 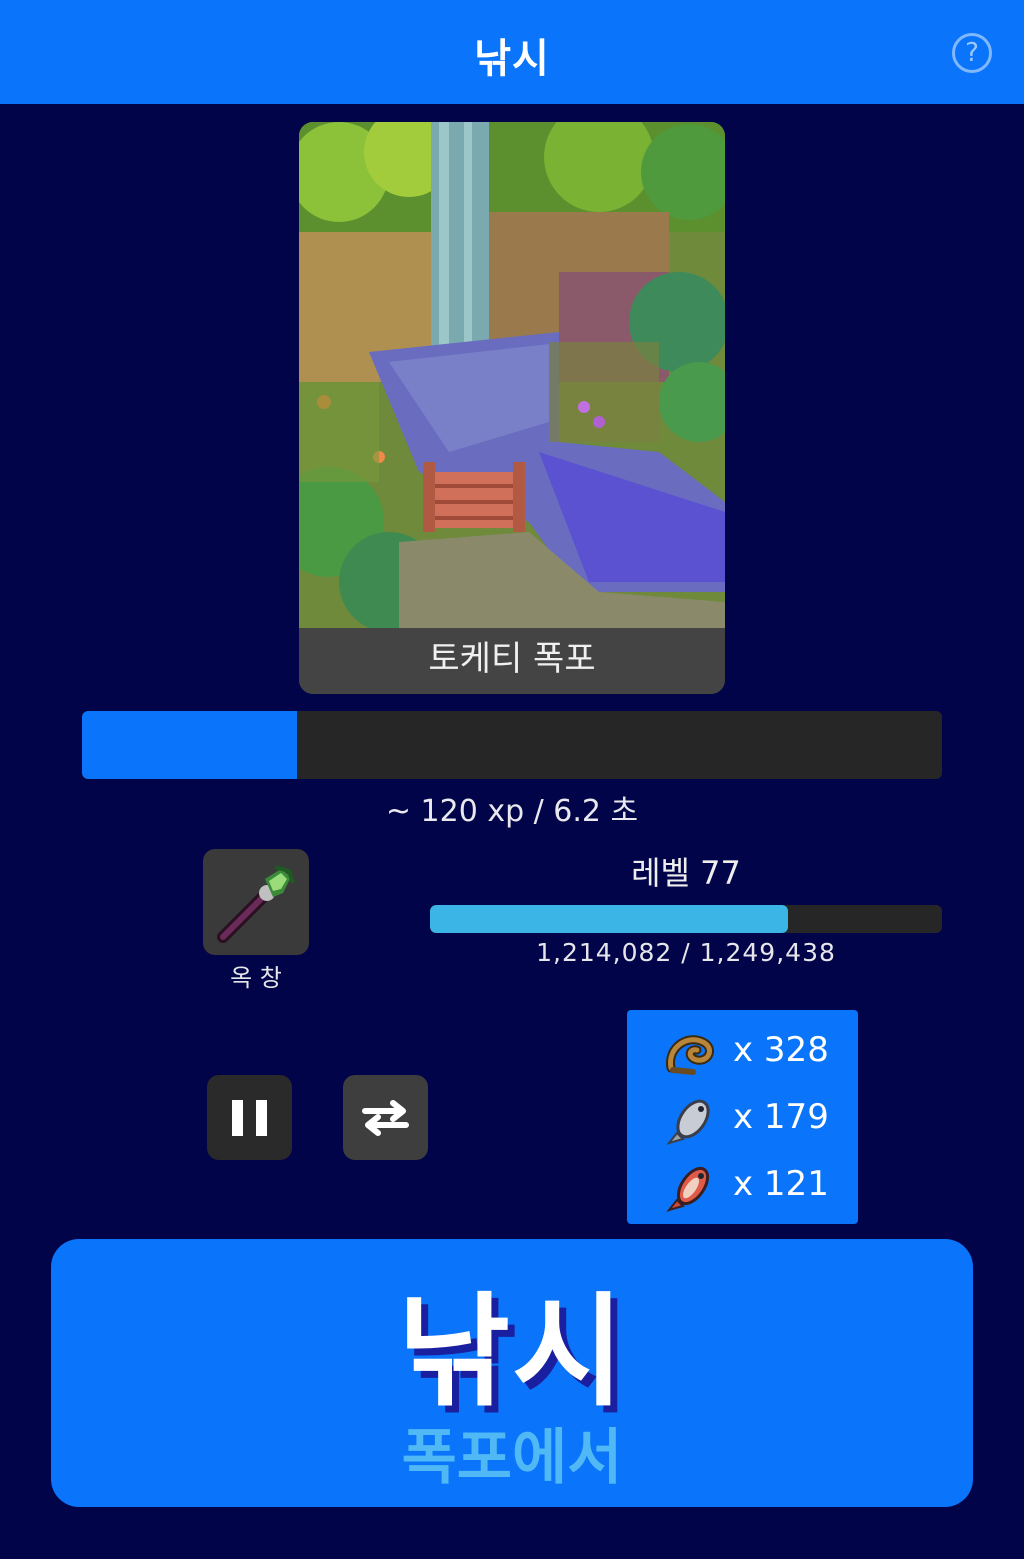 I want to click on swap-arrows-icon, so click(x=385, y=1118).